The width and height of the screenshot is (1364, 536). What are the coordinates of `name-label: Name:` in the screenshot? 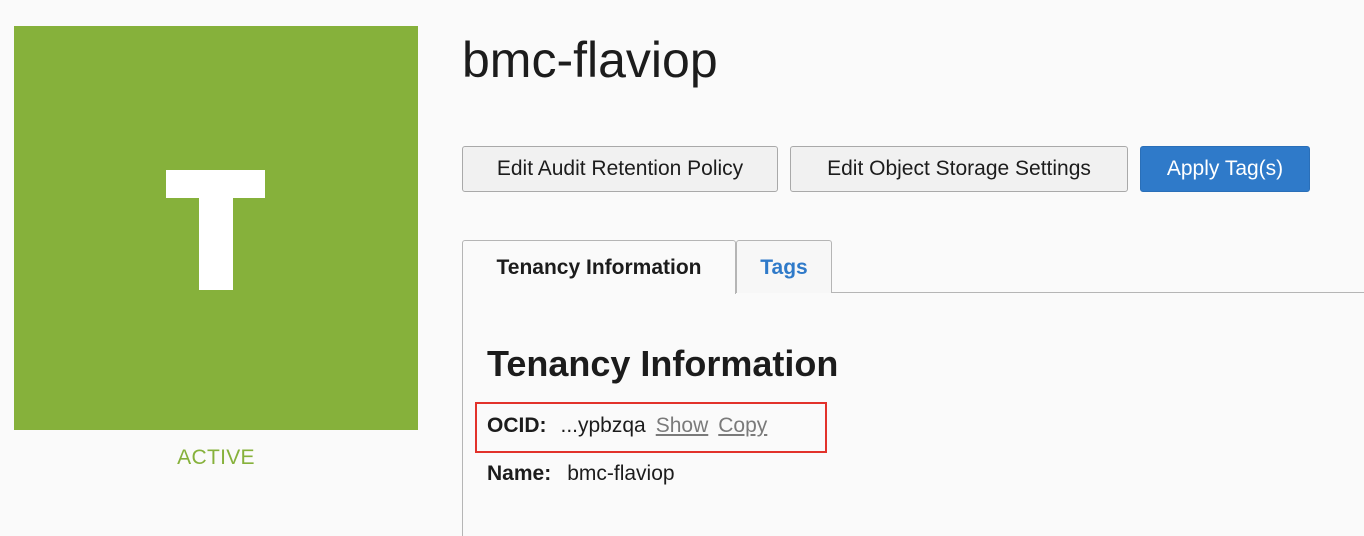 It's located at (519, 473).